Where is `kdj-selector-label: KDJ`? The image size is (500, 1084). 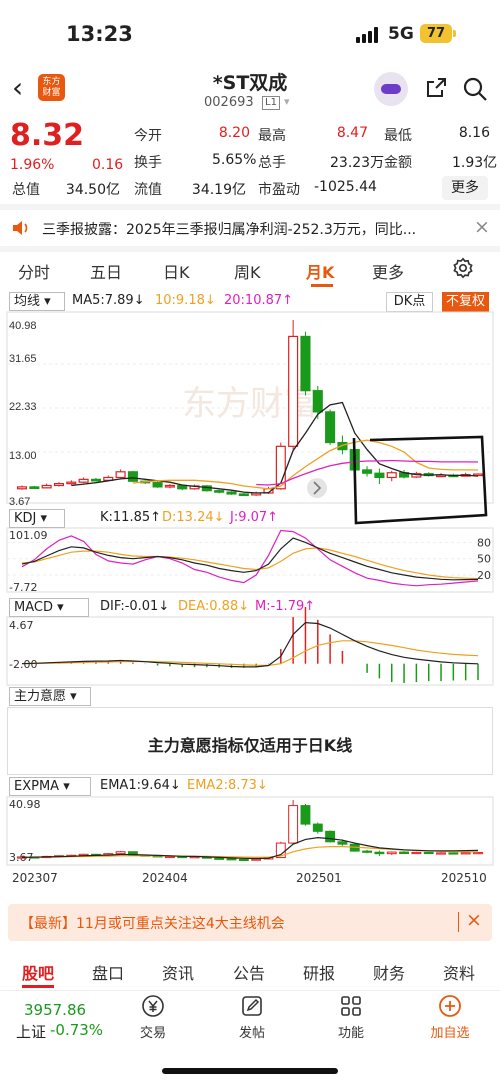
kdj-selector-label: KDJ is located at coordinates (25, 518).